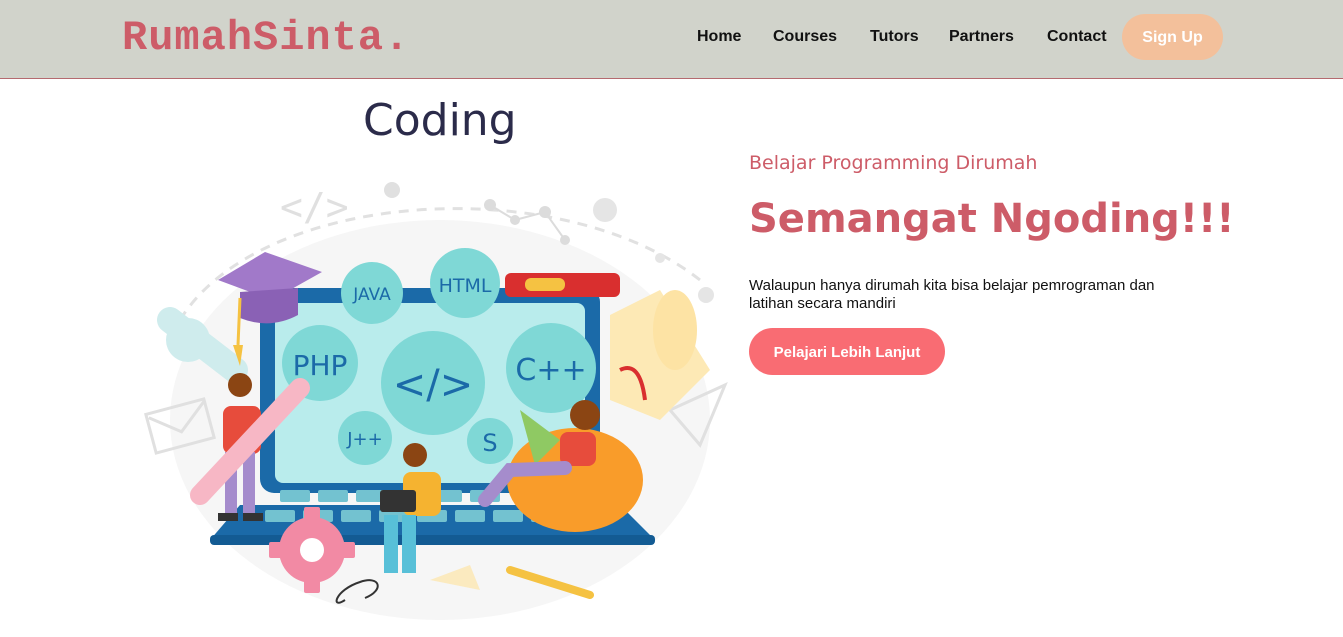 The height and width of the screenshot is (637, 1343). What do you see at coordinates (364, 439) in the screenshot?
I see `jpp-badge: J++` at bounding box center [364, 439].